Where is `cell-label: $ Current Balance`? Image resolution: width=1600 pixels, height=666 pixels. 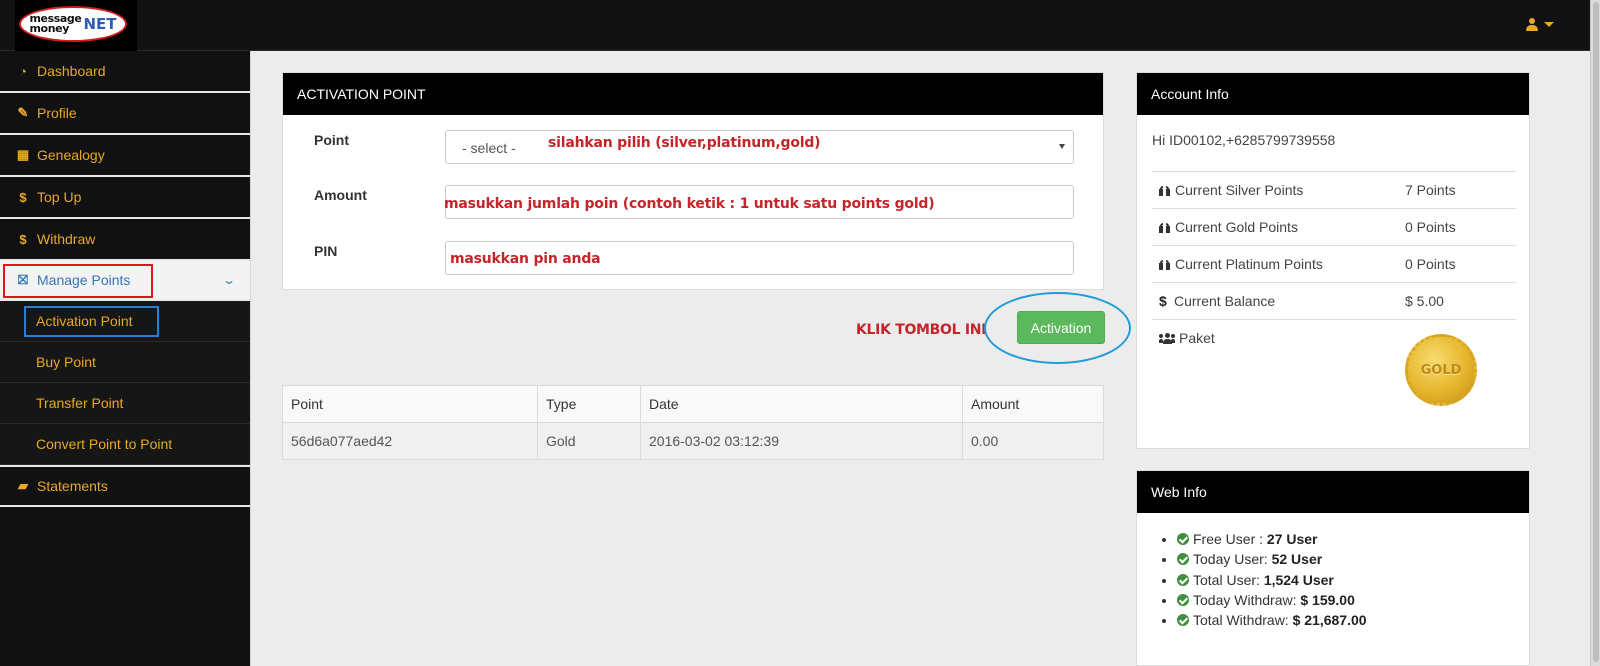
cell-label: $ Current Balance is located at coordinates (1275, 301).